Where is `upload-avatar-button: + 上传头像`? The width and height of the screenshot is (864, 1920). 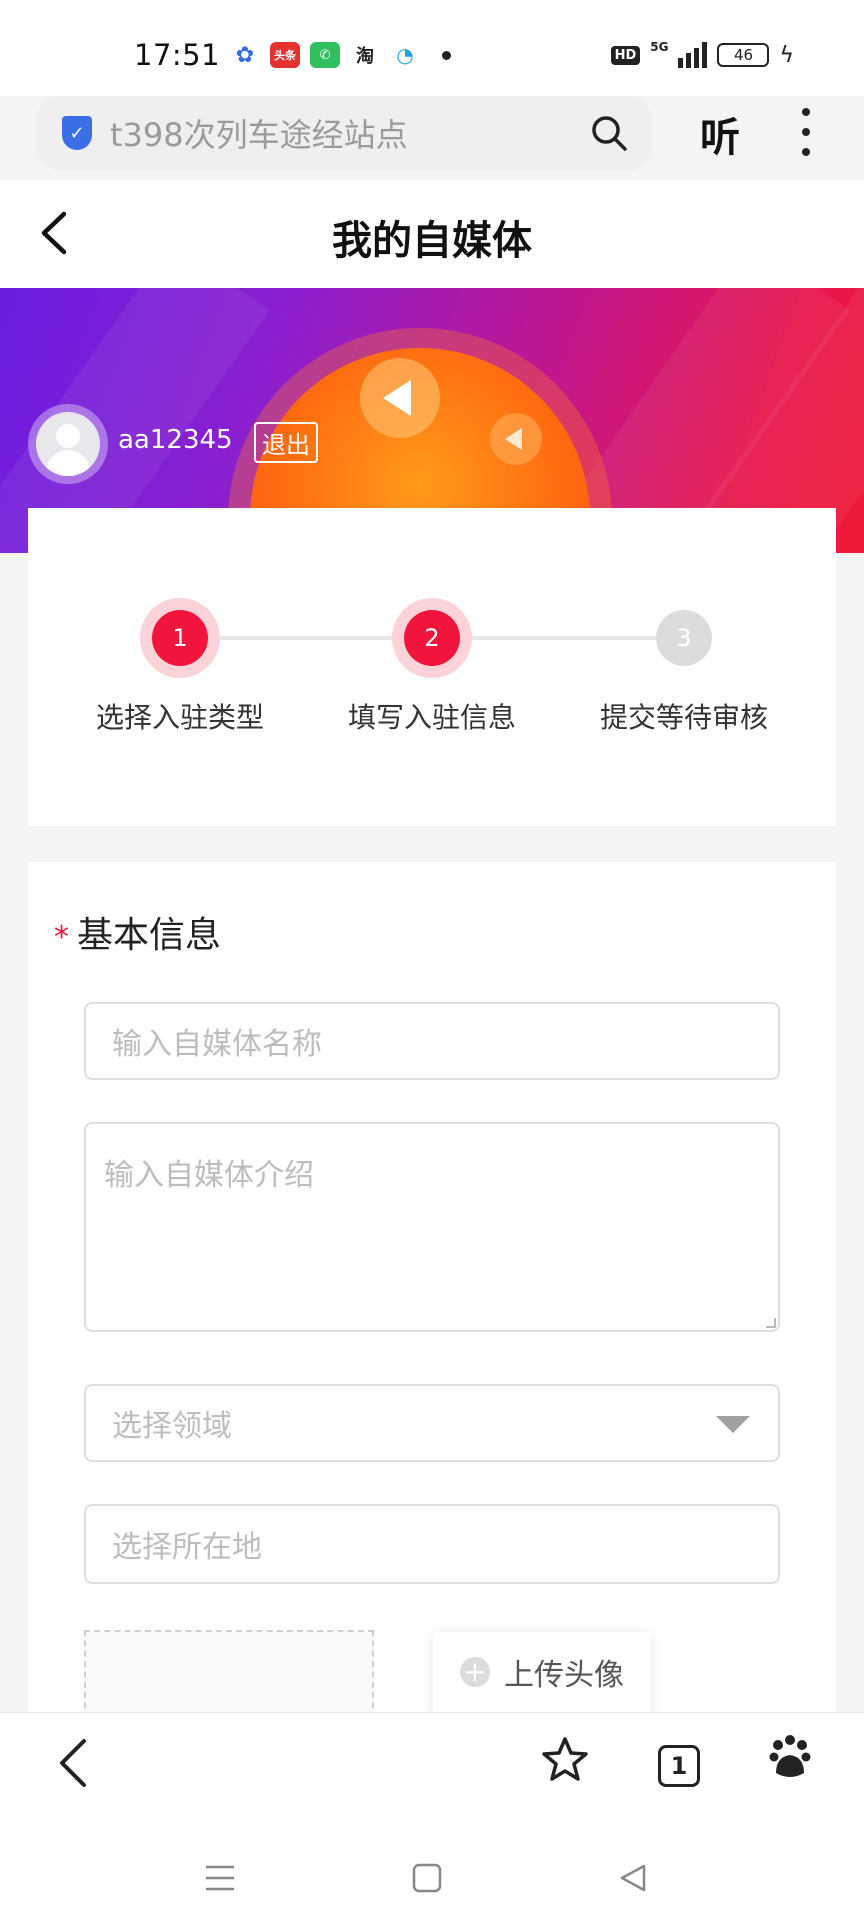 upload-avatar-button: + 上传头像 is located at coordinates (542, 1672).